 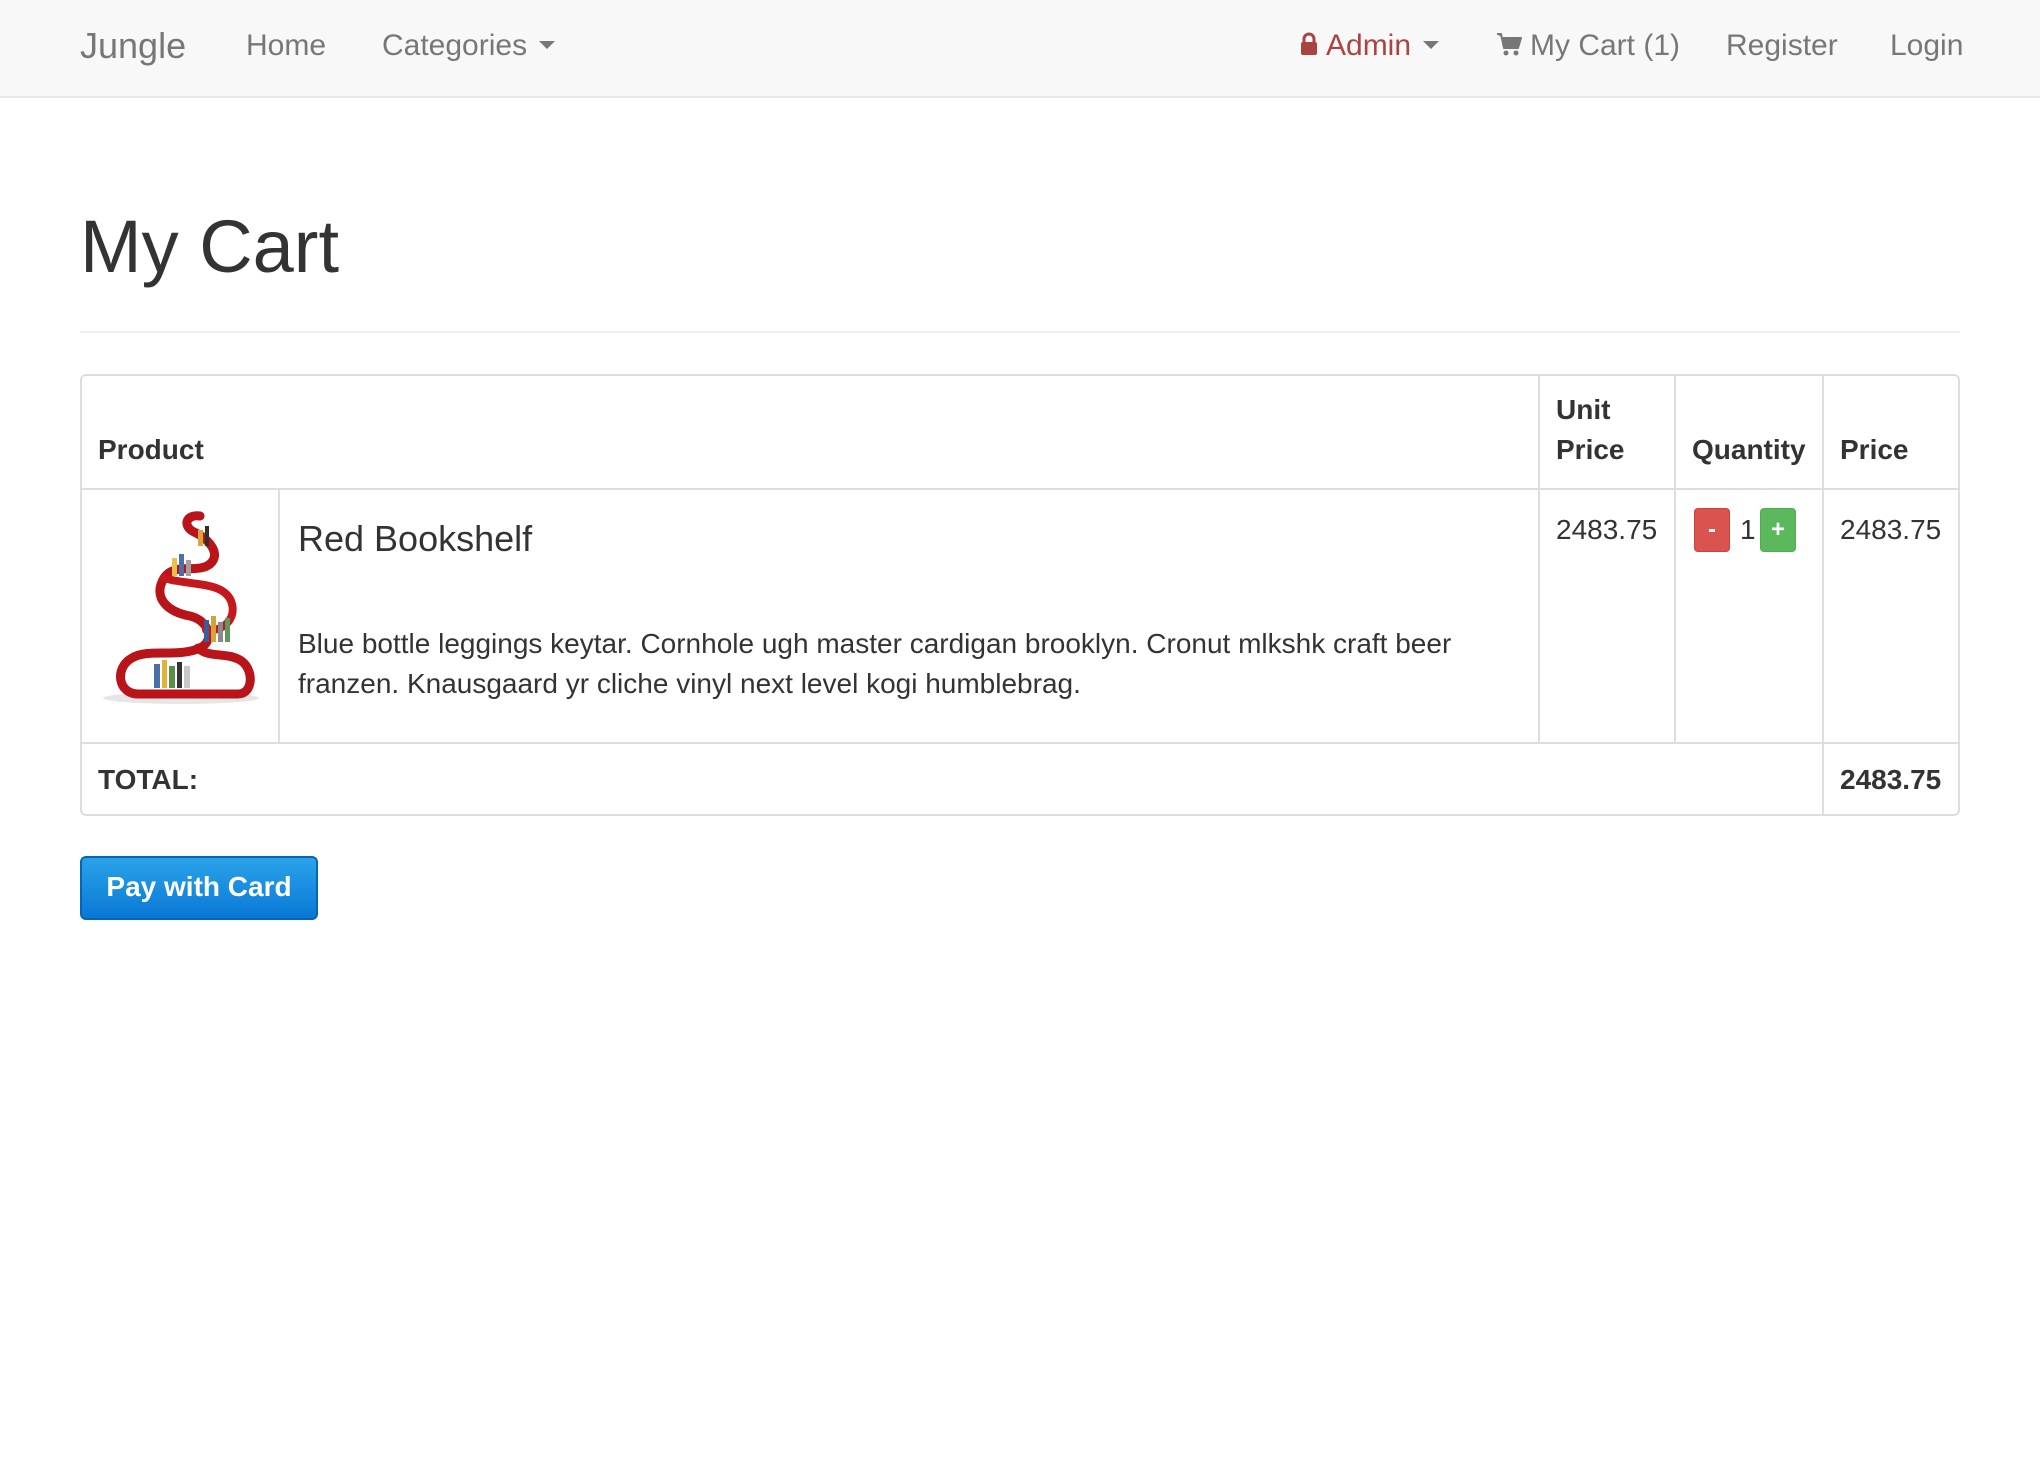 I want to click on table-header-divider, so click(x=1020, y=489).